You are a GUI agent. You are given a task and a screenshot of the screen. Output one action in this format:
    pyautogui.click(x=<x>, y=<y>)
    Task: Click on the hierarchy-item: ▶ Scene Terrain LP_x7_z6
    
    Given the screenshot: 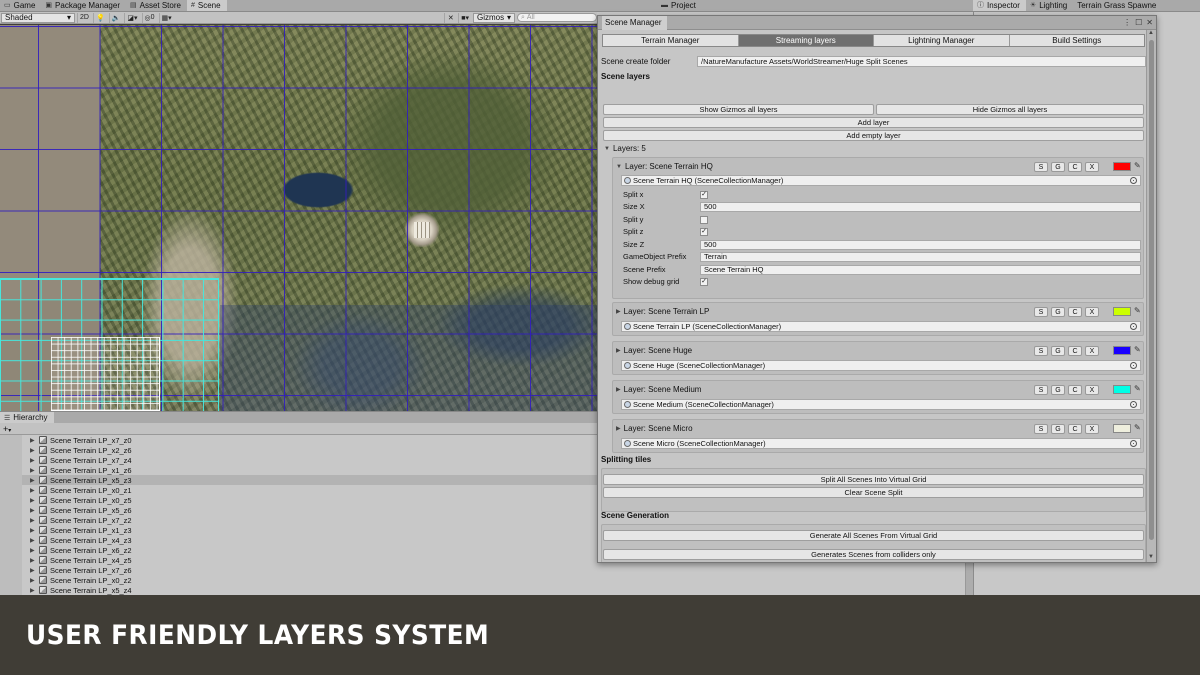 What is the action you would take?
    pyautogui.click(x=482, y=570)
    